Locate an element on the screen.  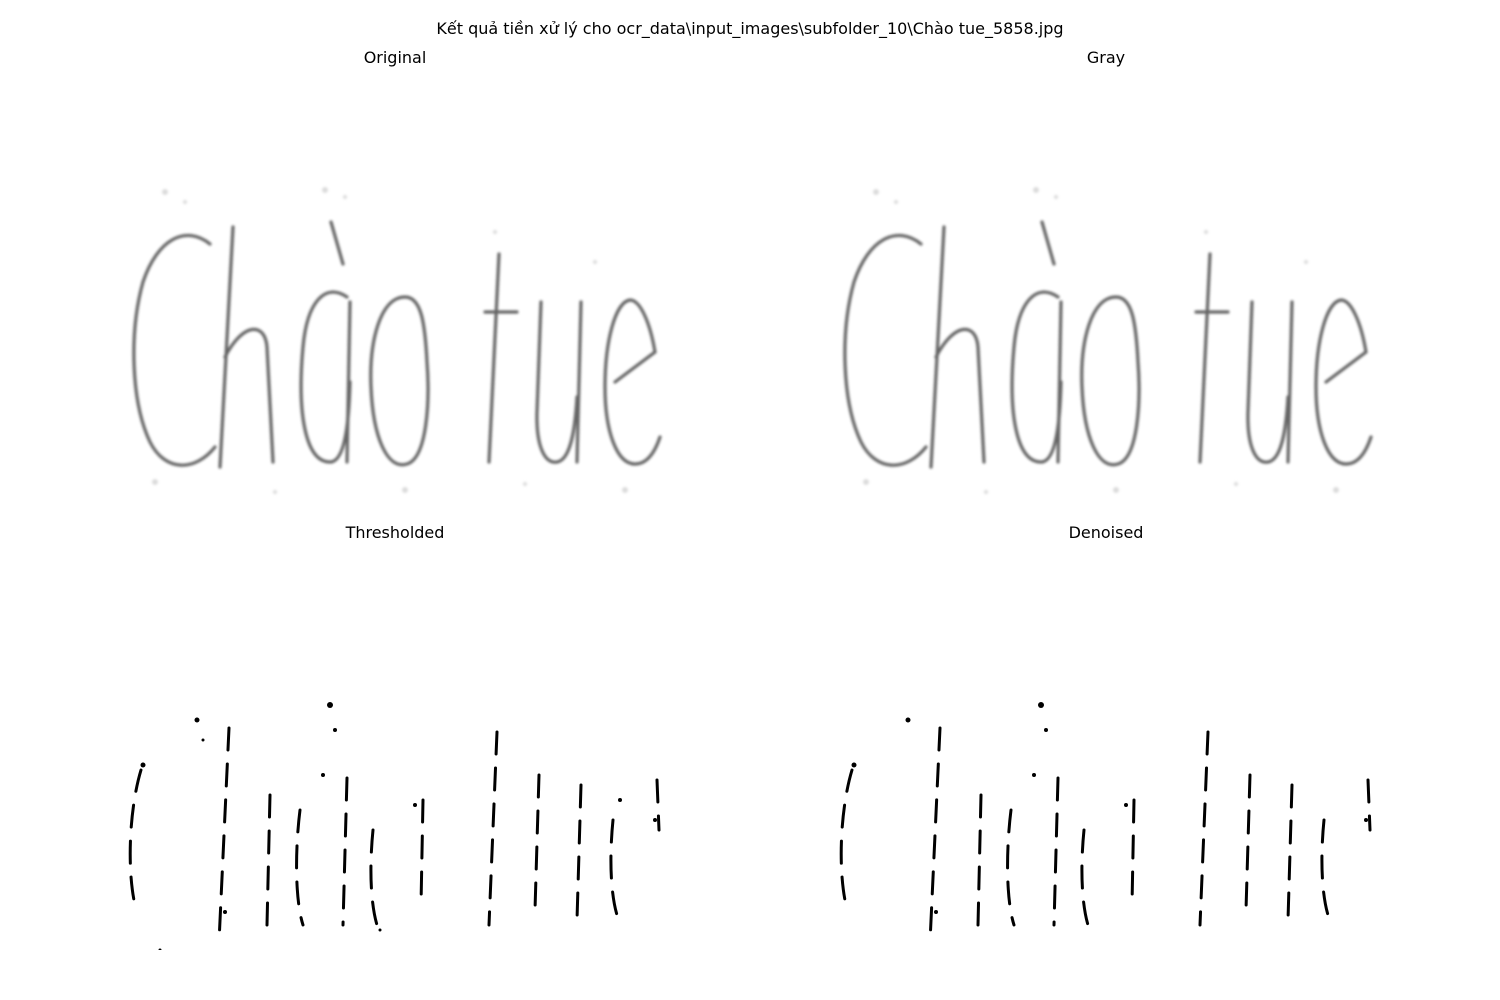
thresholded-handwriting-image is located at coordinates (394, 826).